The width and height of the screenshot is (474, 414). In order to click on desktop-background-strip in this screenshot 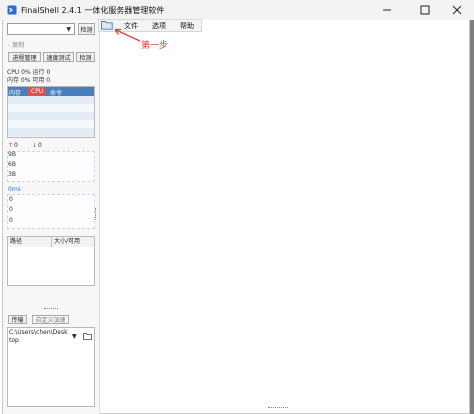, I will do `click(472, 217)`.